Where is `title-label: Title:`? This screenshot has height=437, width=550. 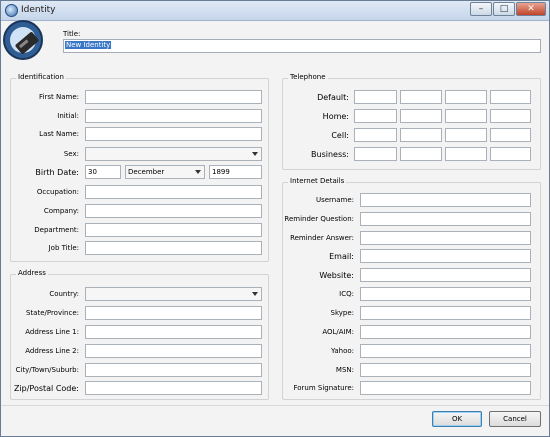
title-label: Title: is located at coordinates (72, 34).